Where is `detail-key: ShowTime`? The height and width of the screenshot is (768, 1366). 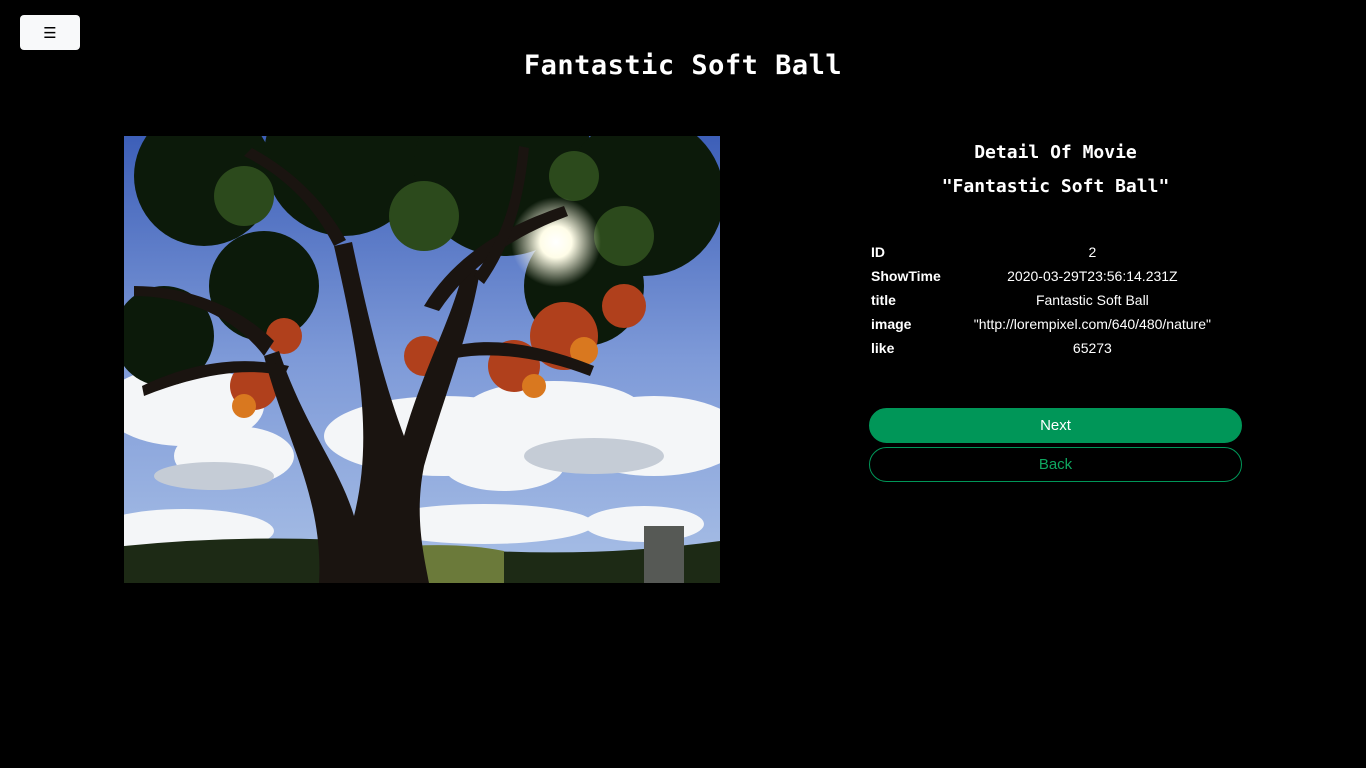 detail-key: ShowTime is located at coordinates (906, 276).